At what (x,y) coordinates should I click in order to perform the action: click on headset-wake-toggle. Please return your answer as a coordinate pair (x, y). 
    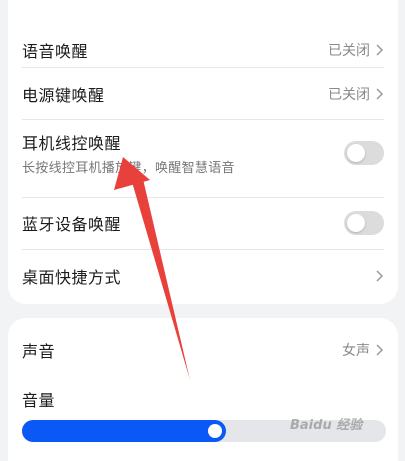
    Looking at the image, I should click on (364, 153).